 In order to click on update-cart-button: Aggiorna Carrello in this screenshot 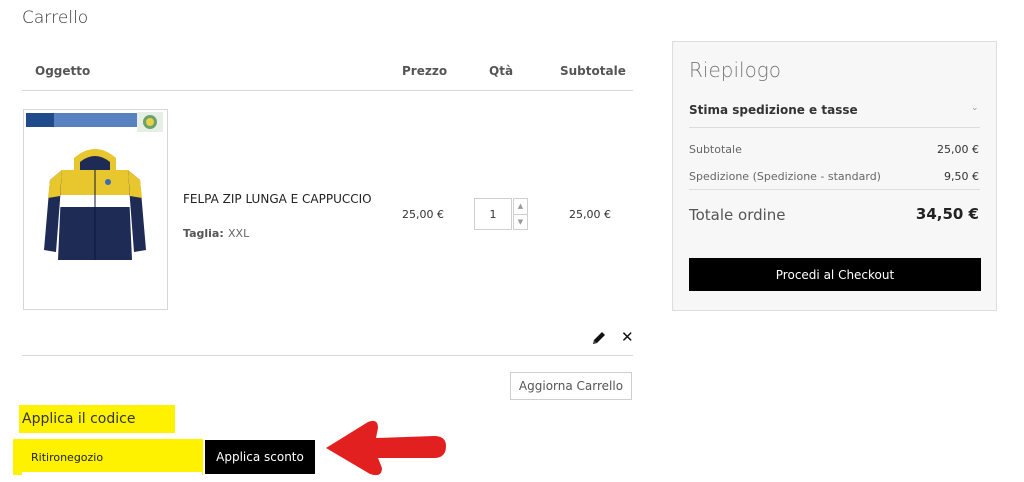, I will do `click(571, 386)`.